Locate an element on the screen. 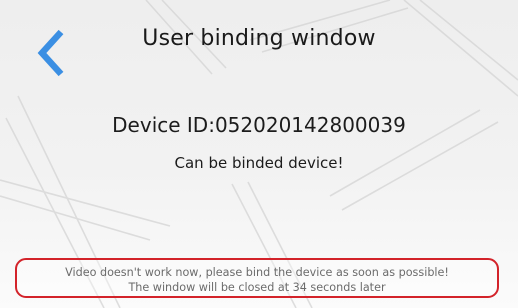 The width and height of the screenshot is (518, 308). bind-status-text: Can be binded device! is located at coordinates (259, 163).